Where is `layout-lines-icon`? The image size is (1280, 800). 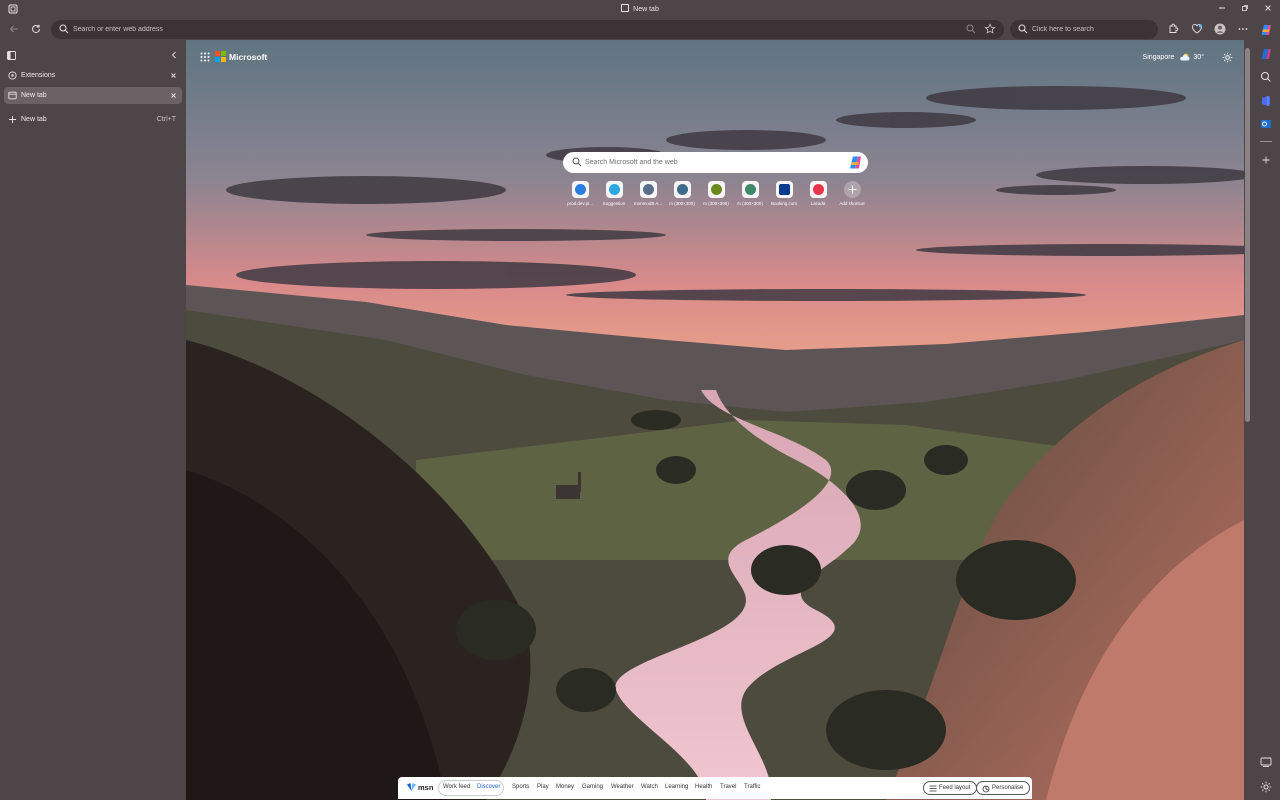
layout-lines-icon is located at coordinates (933, 788).